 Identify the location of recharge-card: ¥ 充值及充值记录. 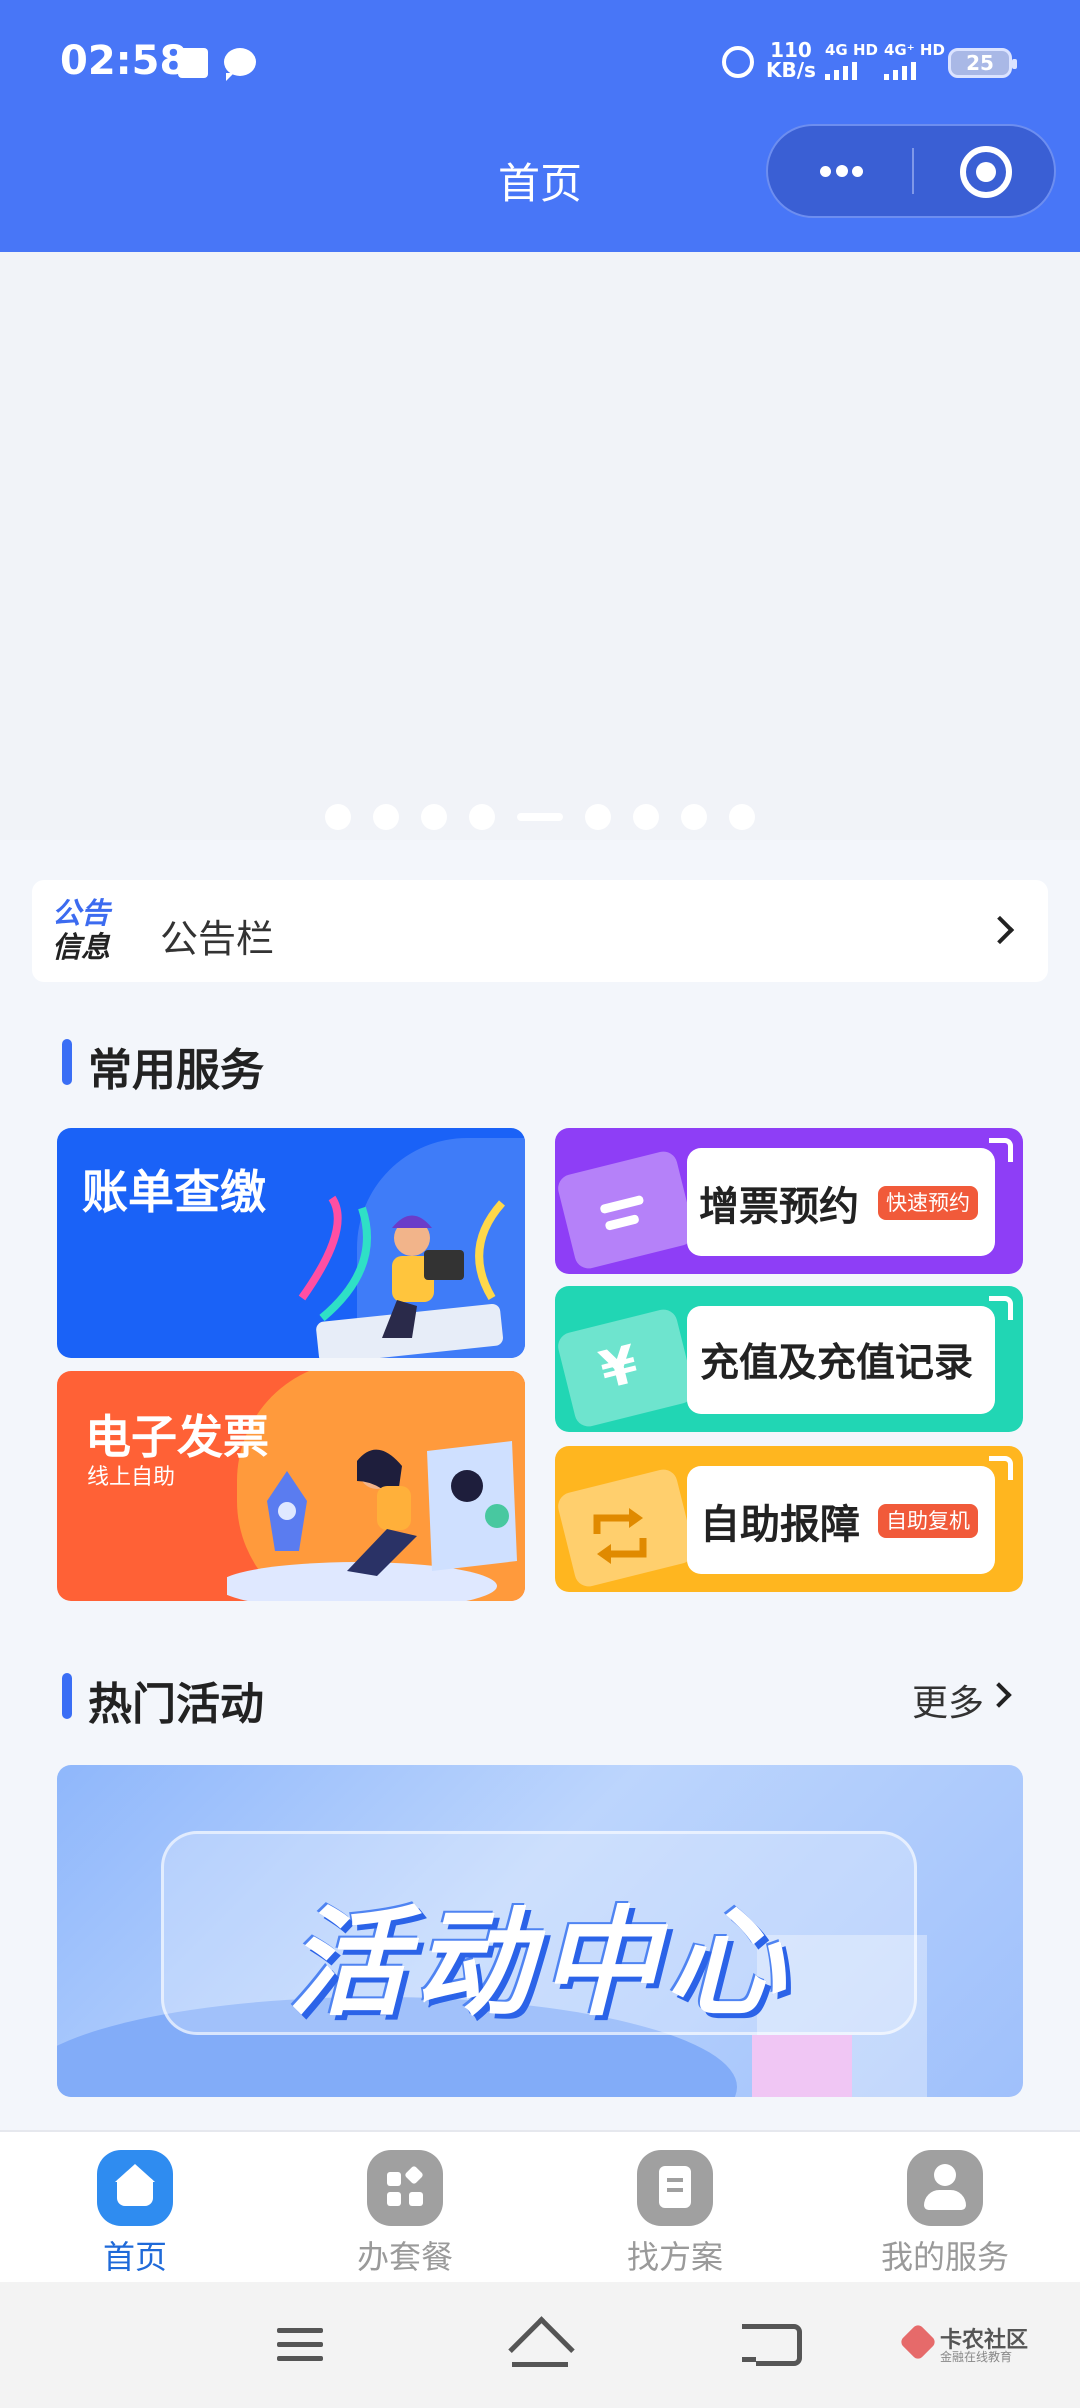
(789, 1359).